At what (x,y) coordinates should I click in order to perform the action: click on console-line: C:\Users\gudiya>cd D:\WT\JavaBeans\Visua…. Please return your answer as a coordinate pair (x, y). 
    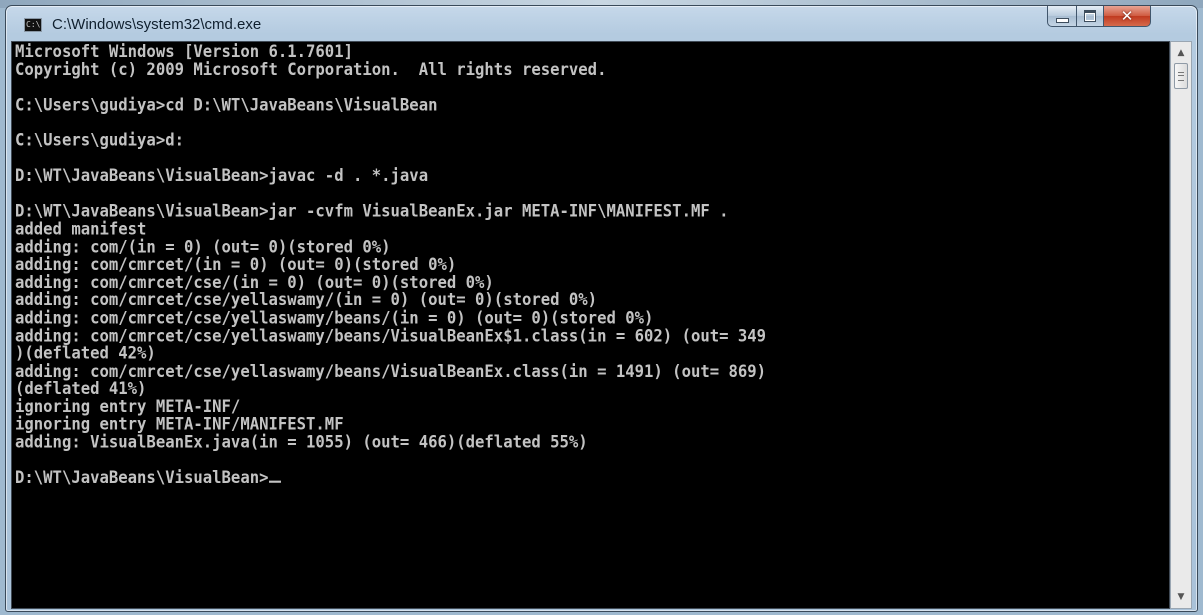
    Looking at the image, I should click on (226, 105).